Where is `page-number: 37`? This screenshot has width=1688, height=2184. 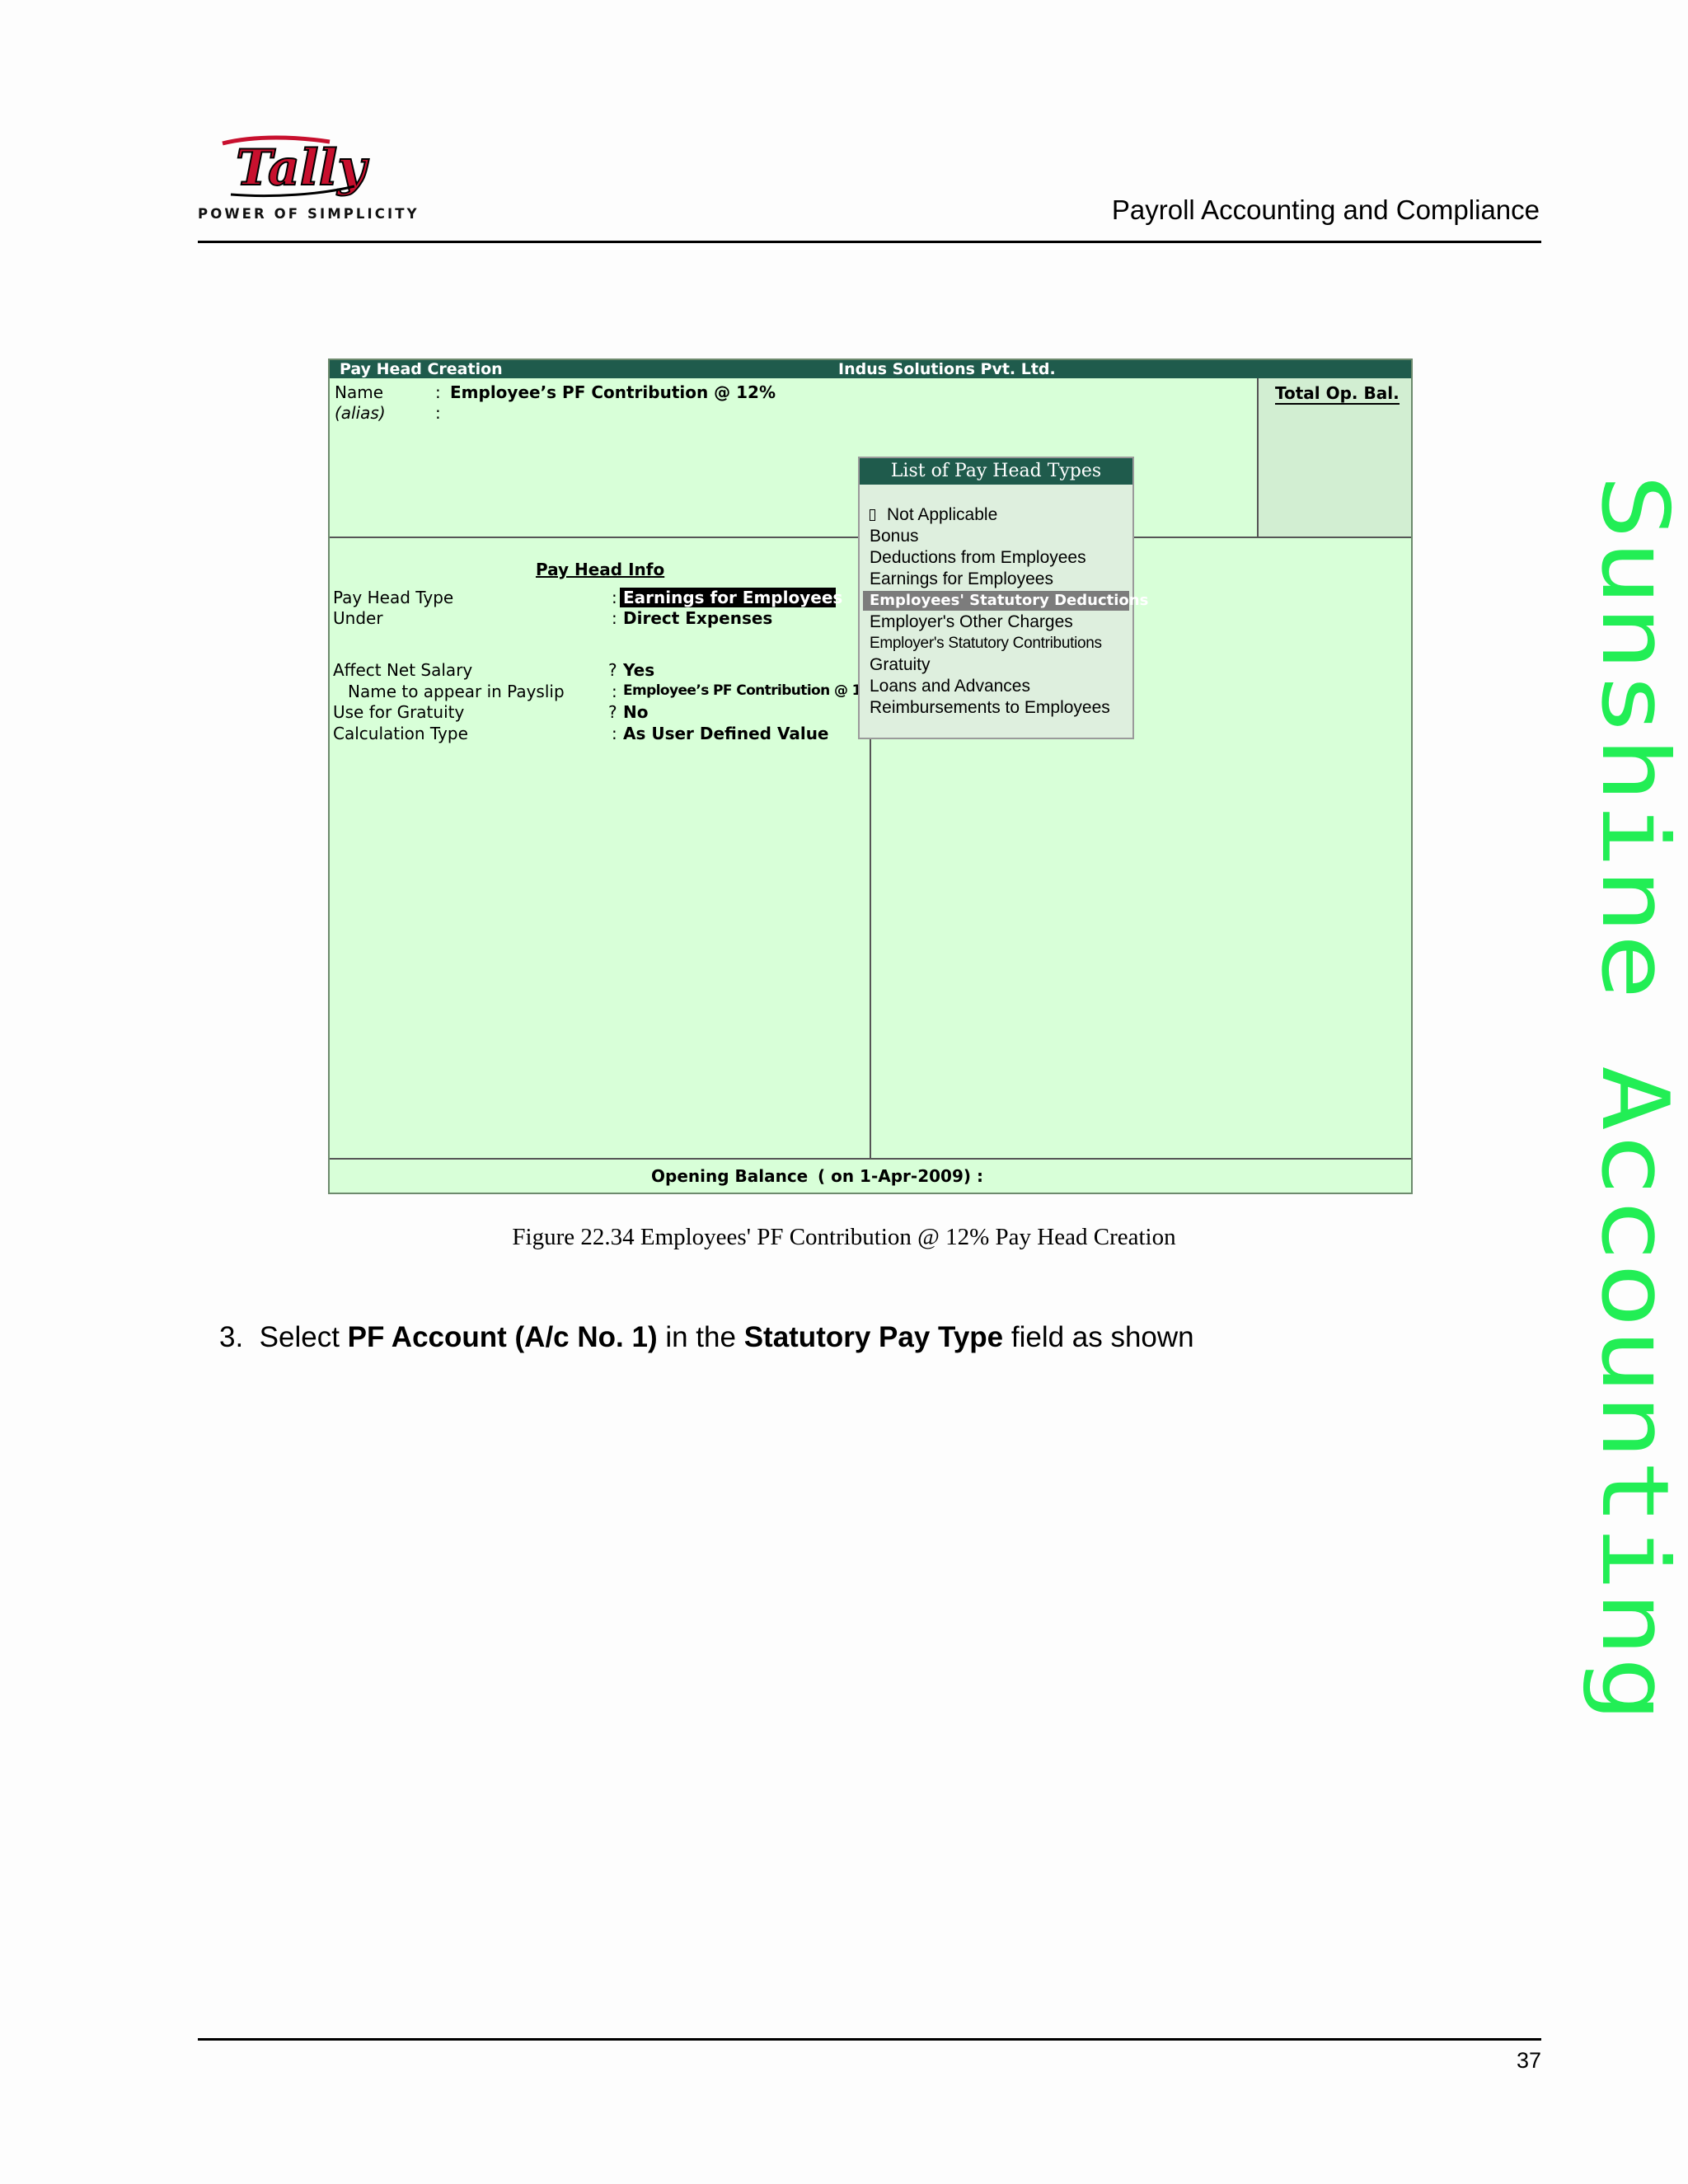
page-number: 37 is located at coordinates (1528, 2060).